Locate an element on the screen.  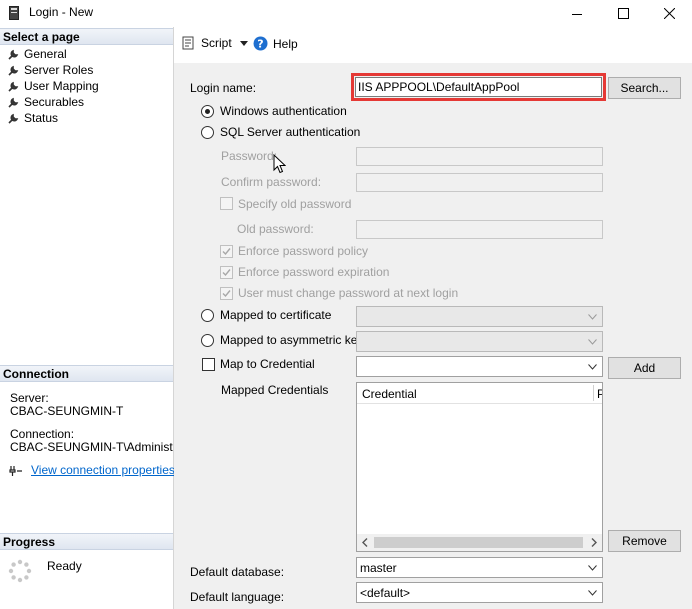
default-language-combo: <default> is located at coordinates (479, 592).